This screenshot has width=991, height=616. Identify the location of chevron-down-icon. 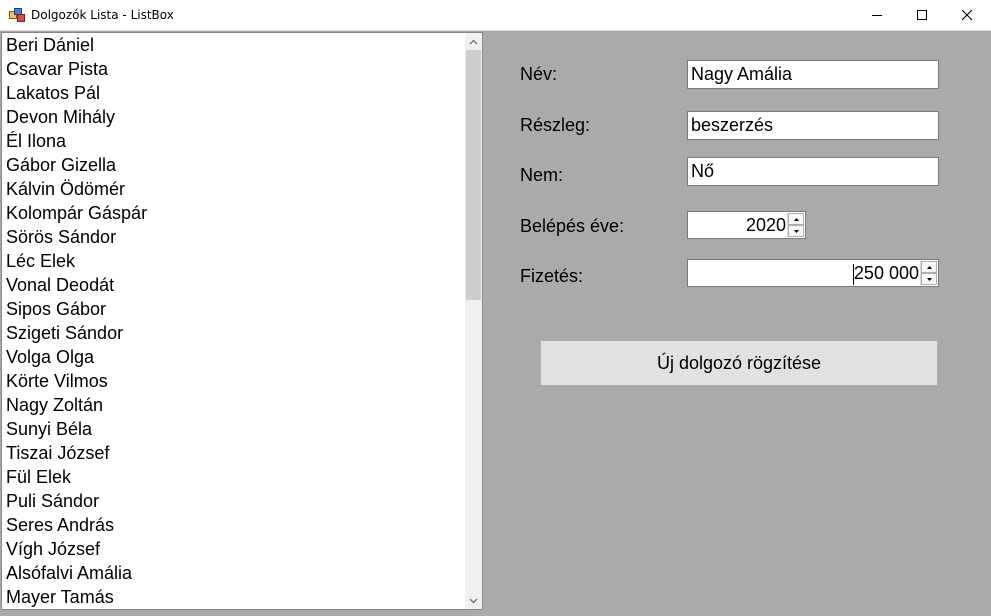
(473, 600).